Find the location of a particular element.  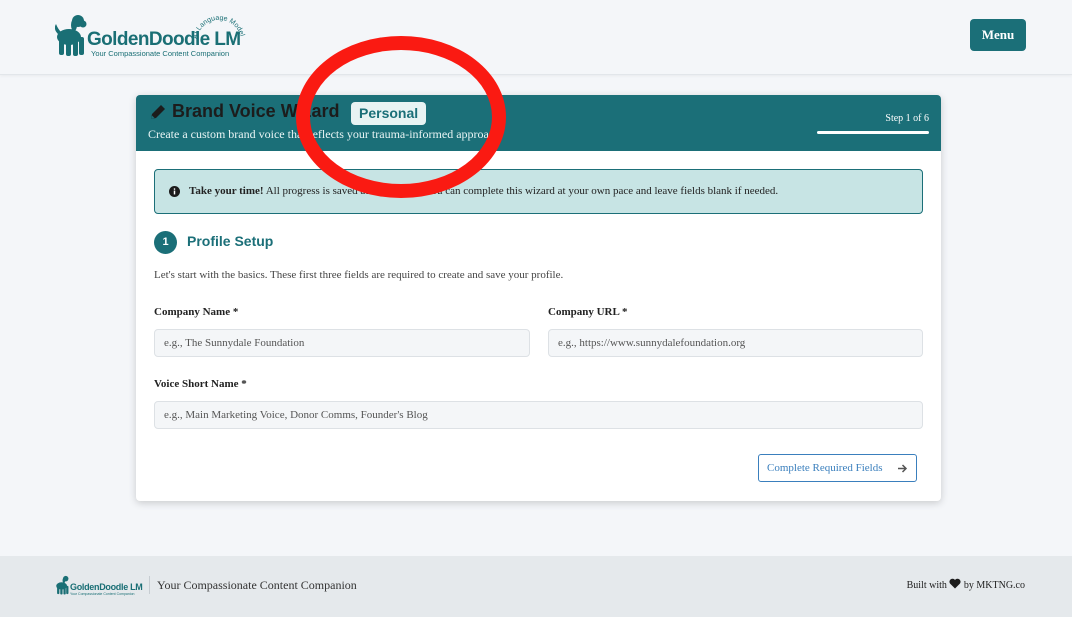

alert-bold: Take your time! is located at coordinates (226, 191).